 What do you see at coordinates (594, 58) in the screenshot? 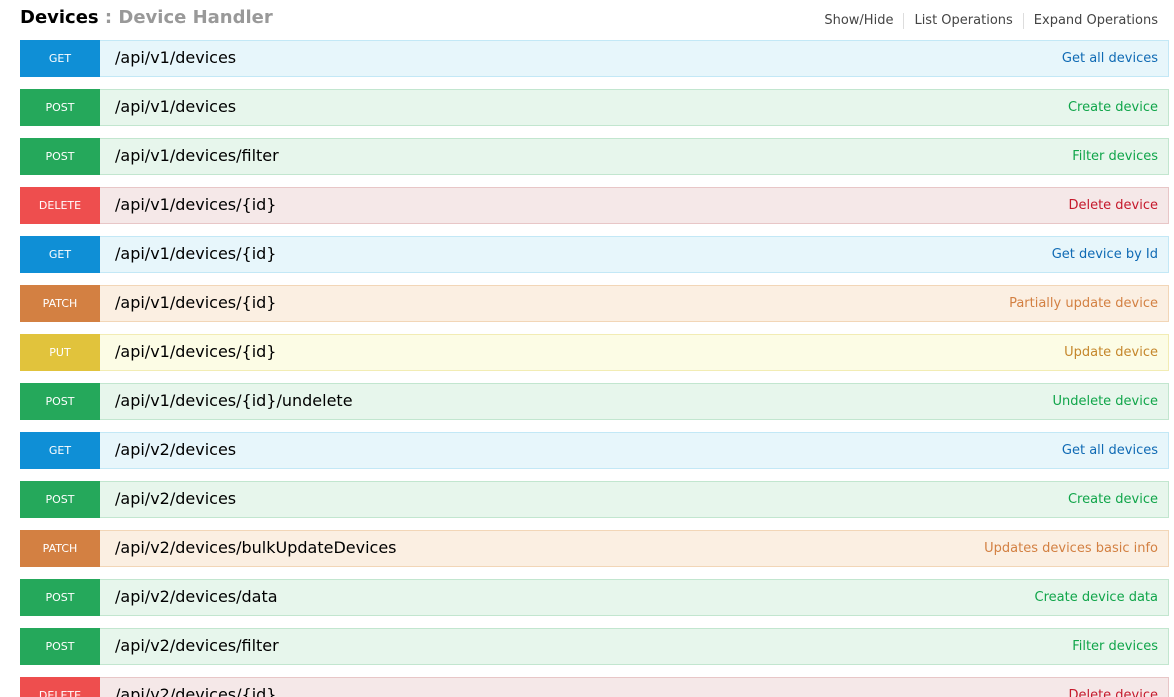
I see `operation-row: GET/api/v1/devices Get all devices` at bounding box center [594, 58].